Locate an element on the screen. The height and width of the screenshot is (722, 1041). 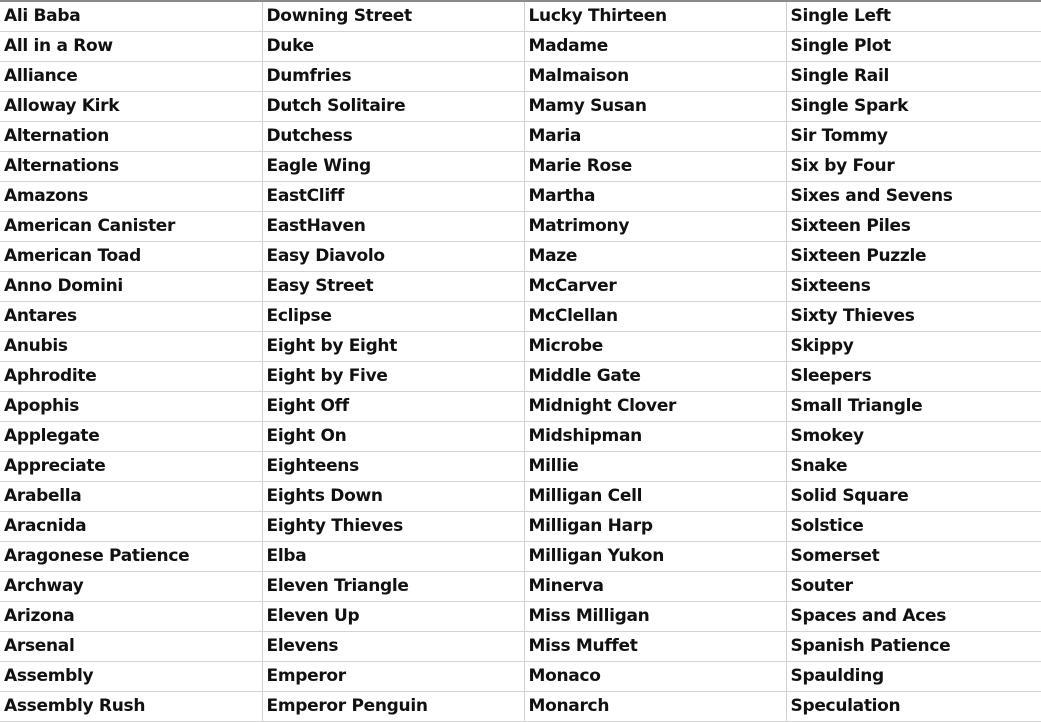
table-cell: Malmaison is located at coordinates (655, 76).